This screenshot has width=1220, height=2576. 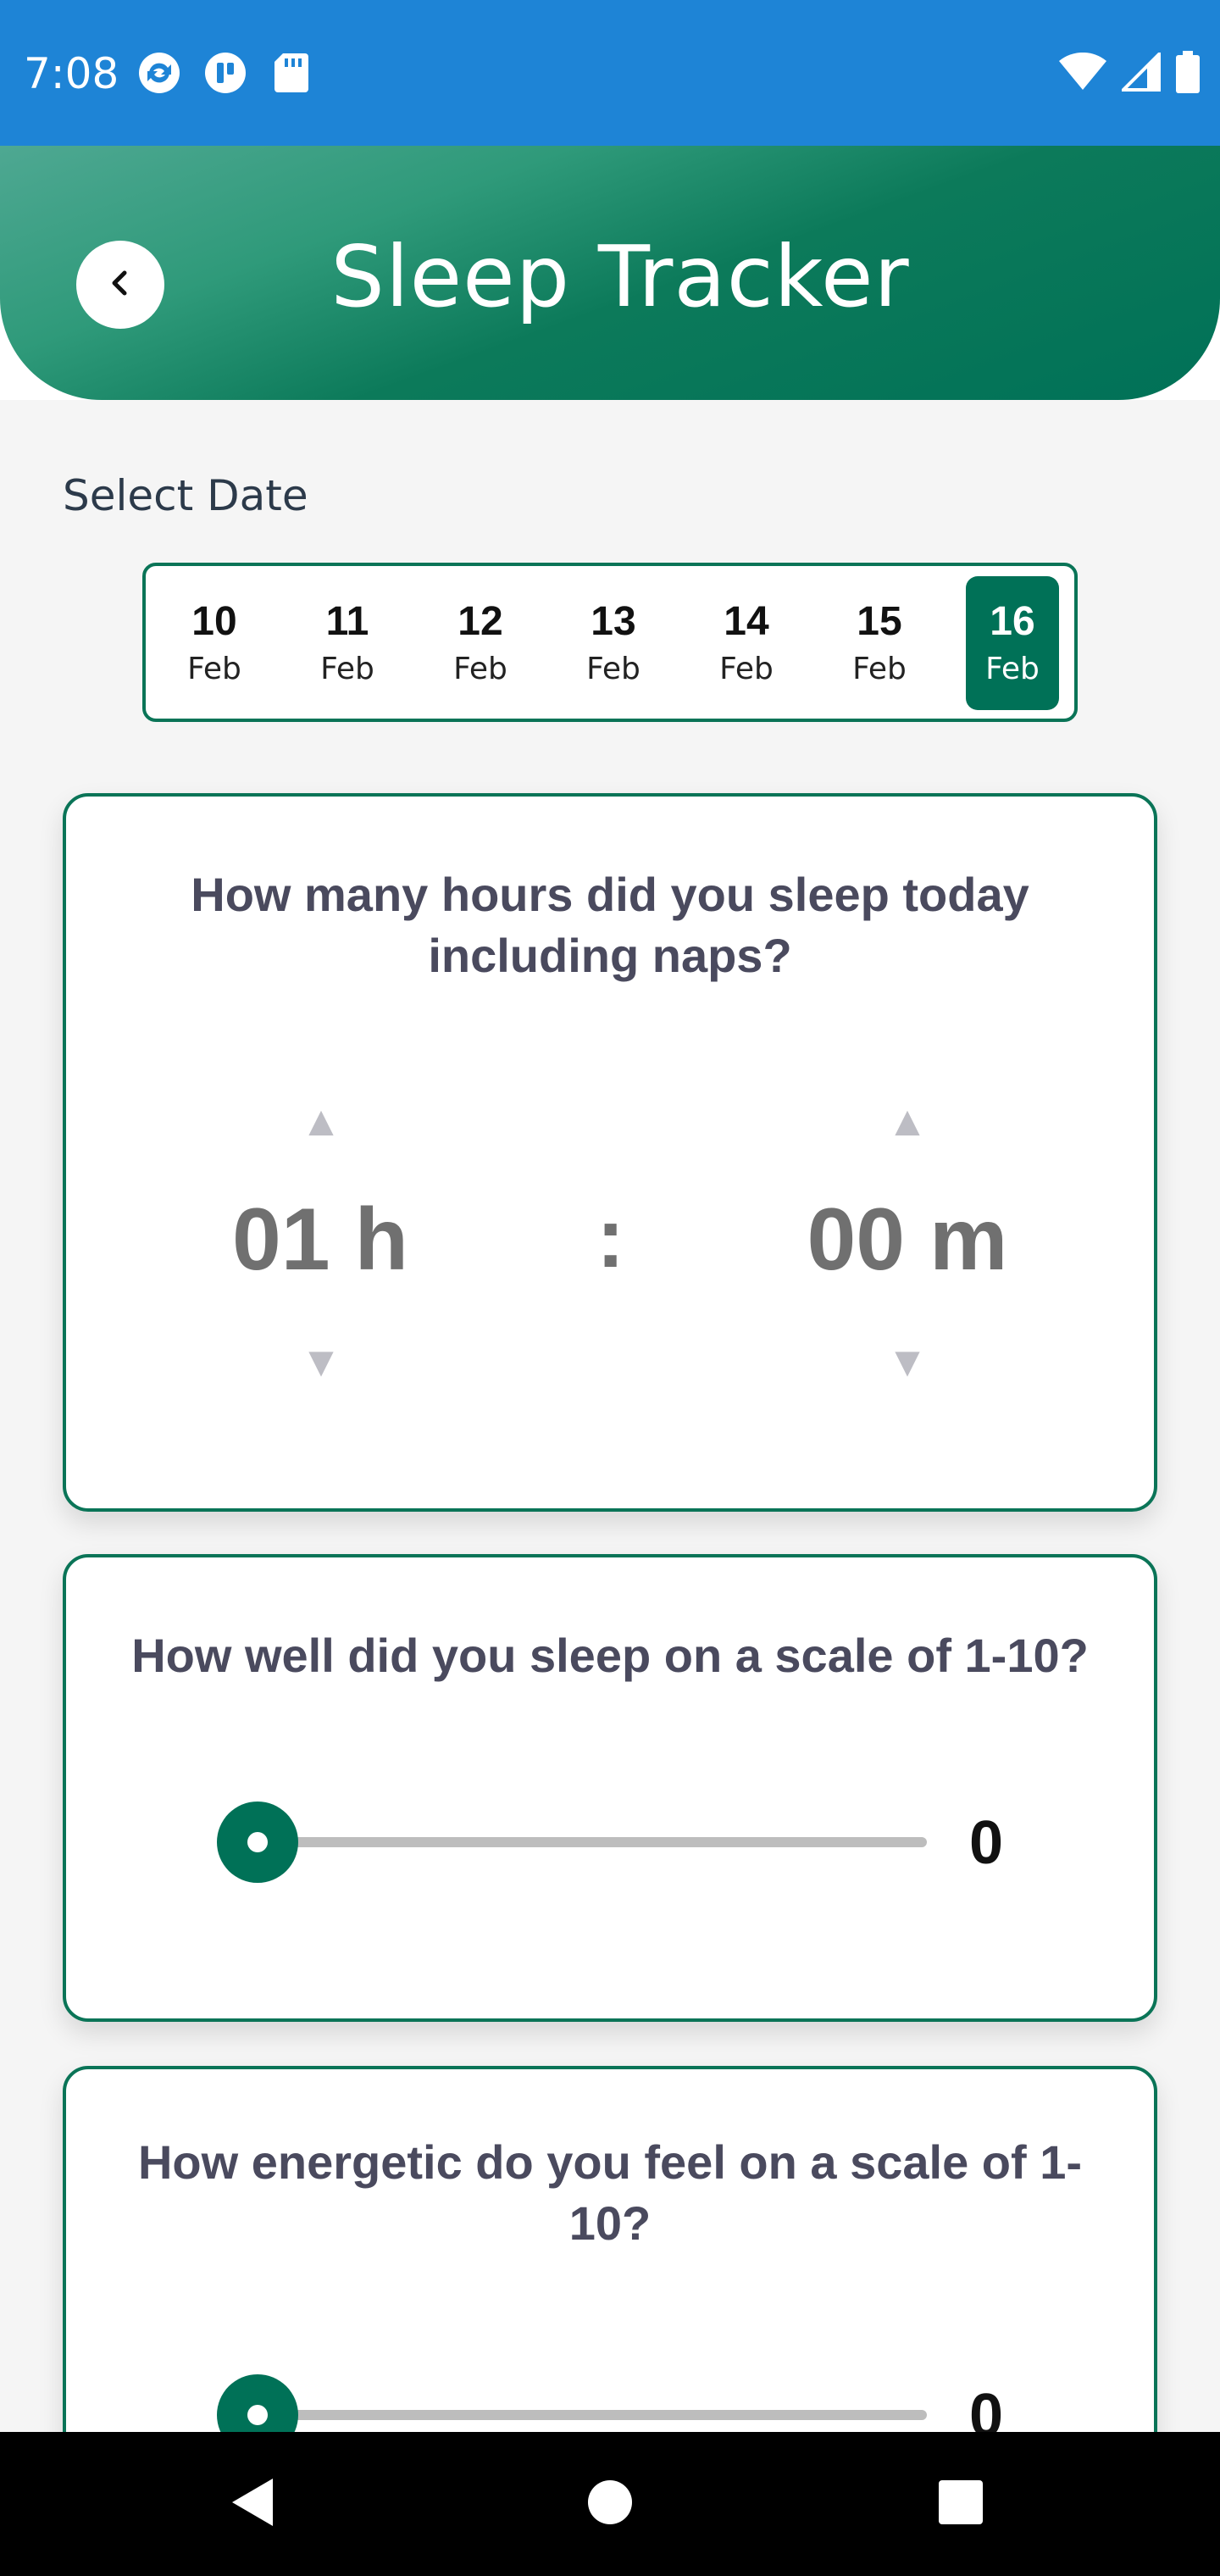 I want to click on nav-back-button, so click(x=252, y=2504).